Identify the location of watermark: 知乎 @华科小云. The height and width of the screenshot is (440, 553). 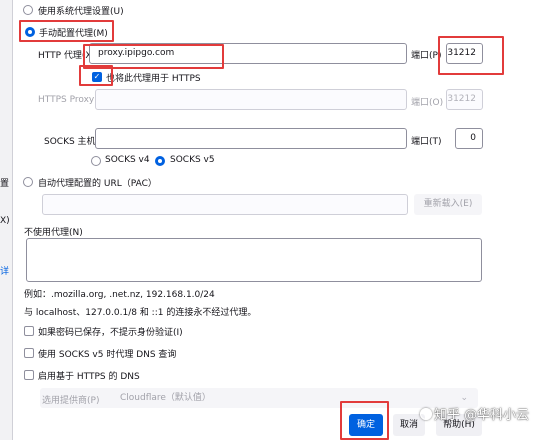
(474, 413).